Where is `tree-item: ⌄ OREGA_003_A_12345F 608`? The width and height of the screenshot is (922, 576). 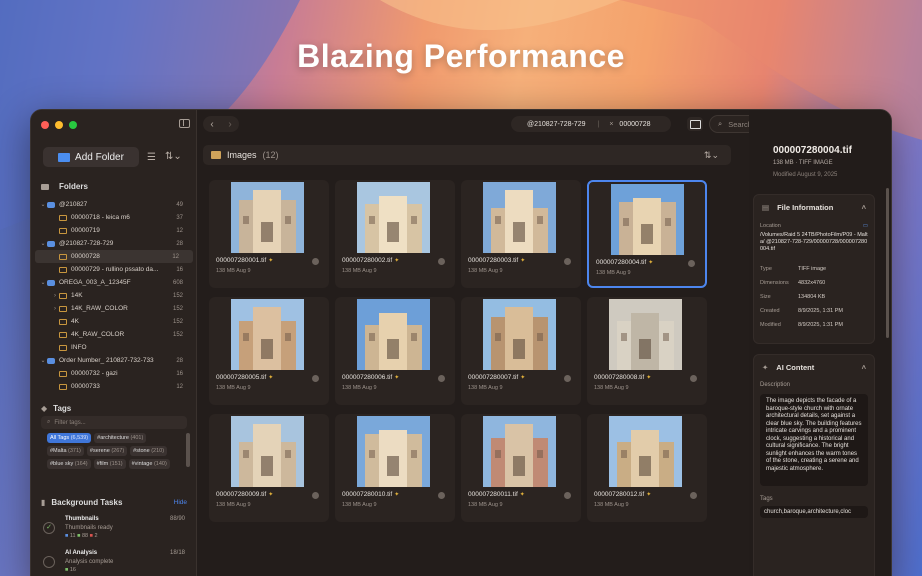
tree-item: ⌄ OREGA_003_A_12345F 608 is located at coordinates (114, 282).